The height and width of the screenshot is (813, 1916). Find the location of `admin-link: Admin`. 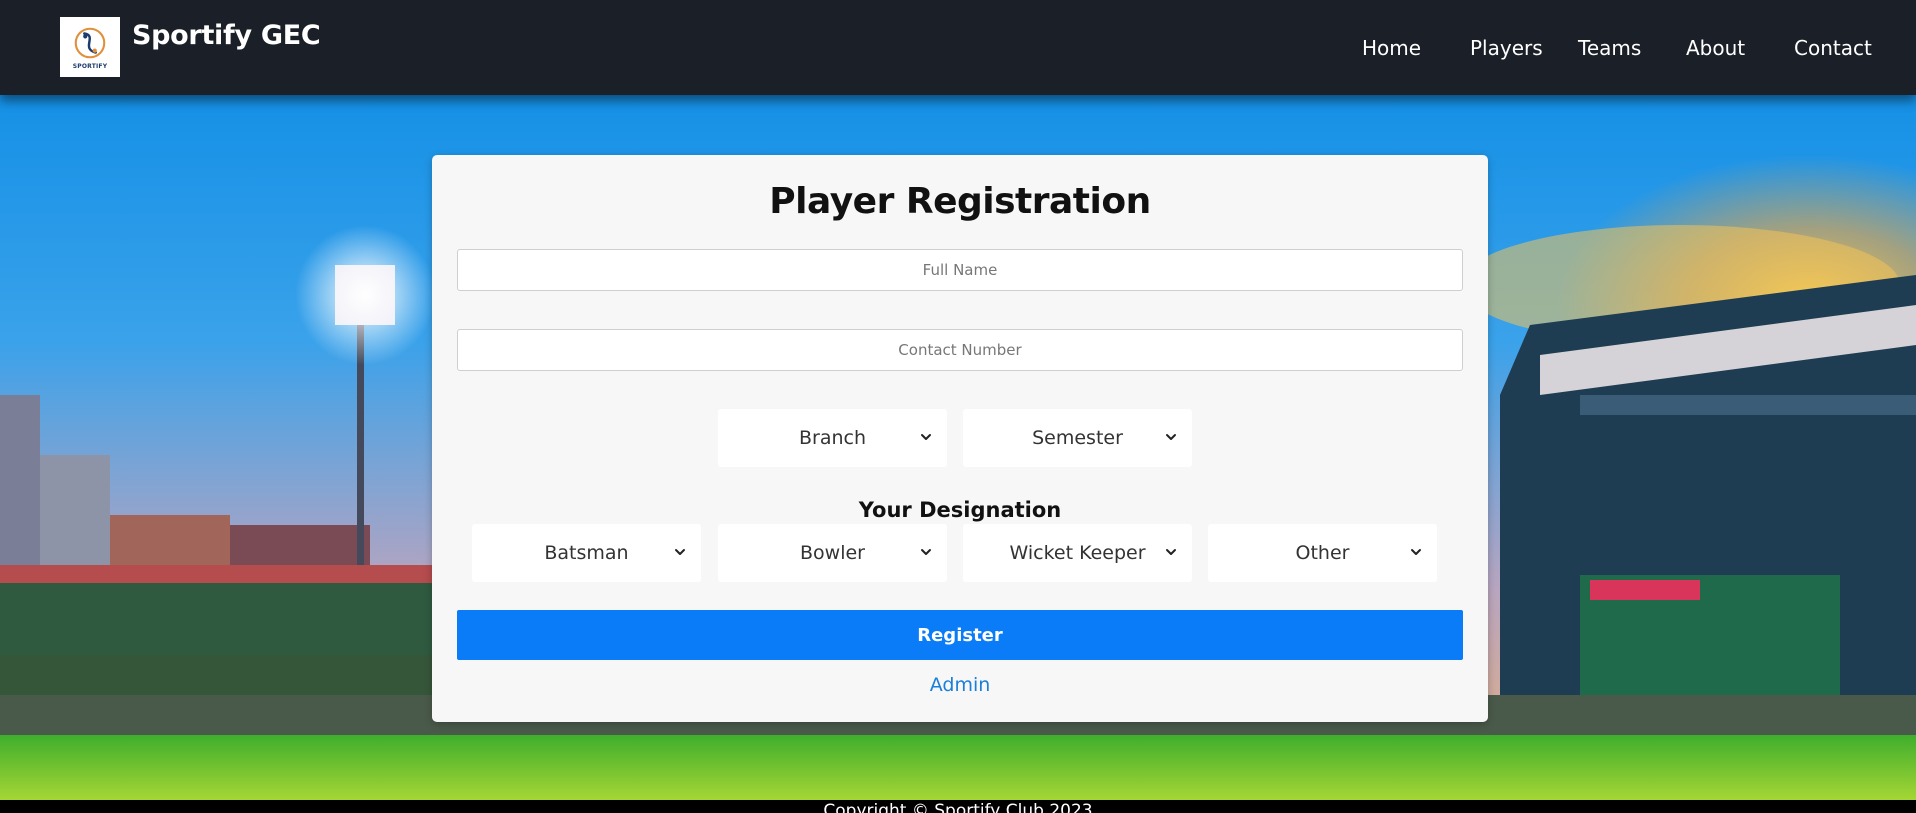

admin-link: Admin is located at coordinates (960, 685).